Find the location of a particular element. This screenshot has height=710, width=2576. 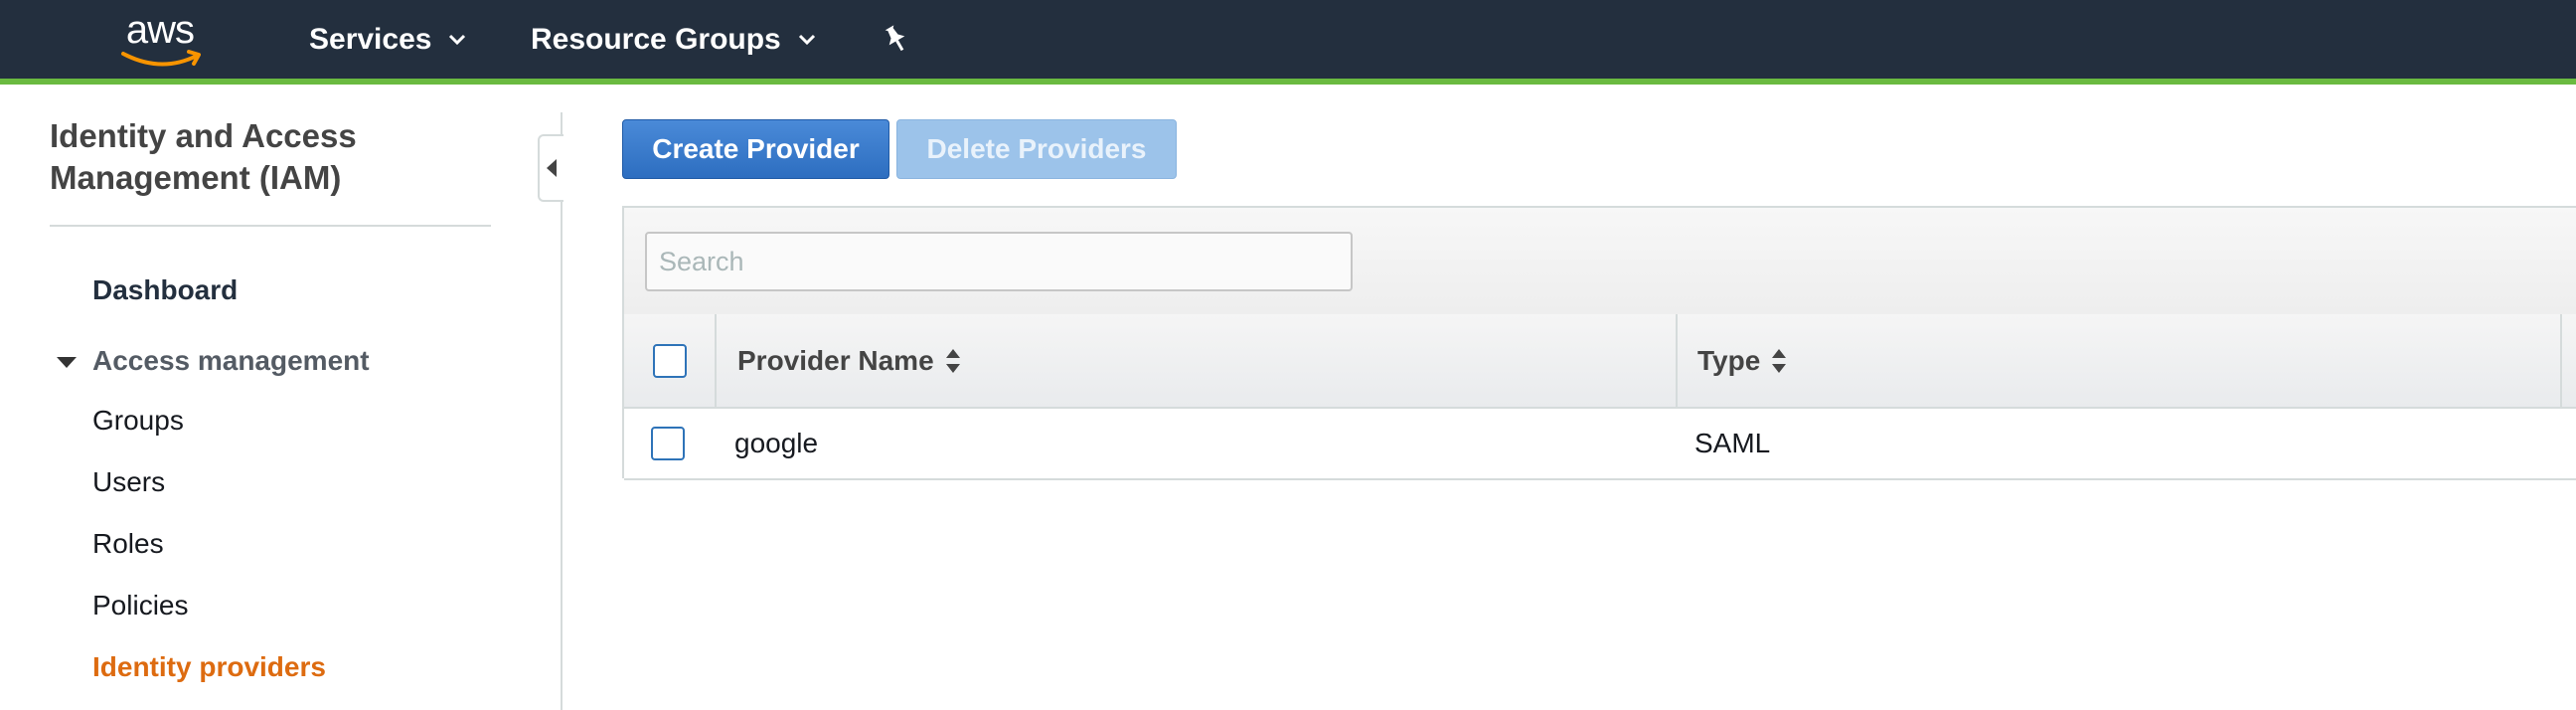

delete-providers-button: Delete Providers is located at coordinates (1036, 149).